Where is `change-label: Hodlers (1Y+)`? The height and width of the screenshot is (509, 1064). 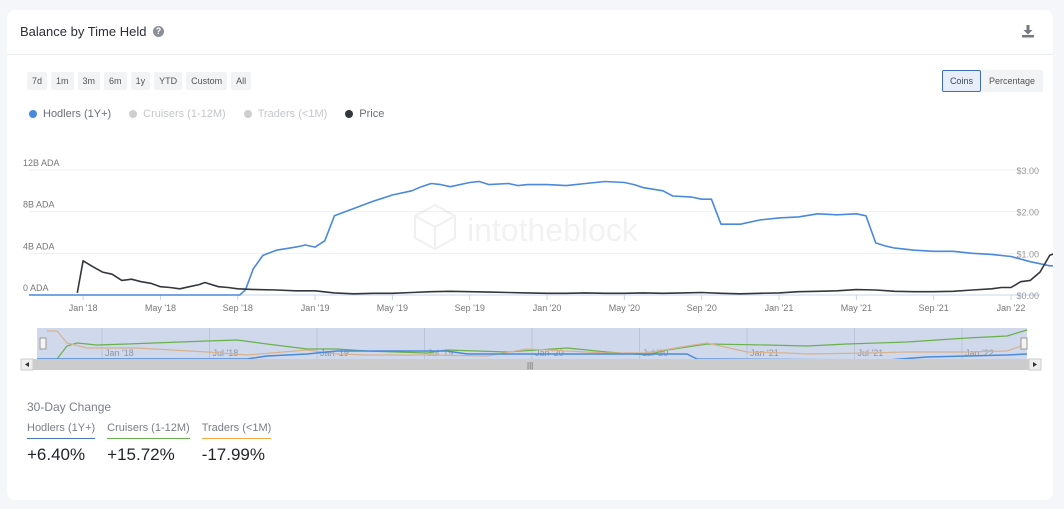
change-label: Hodlers (1Y+) is located at coordinates (61, 430).